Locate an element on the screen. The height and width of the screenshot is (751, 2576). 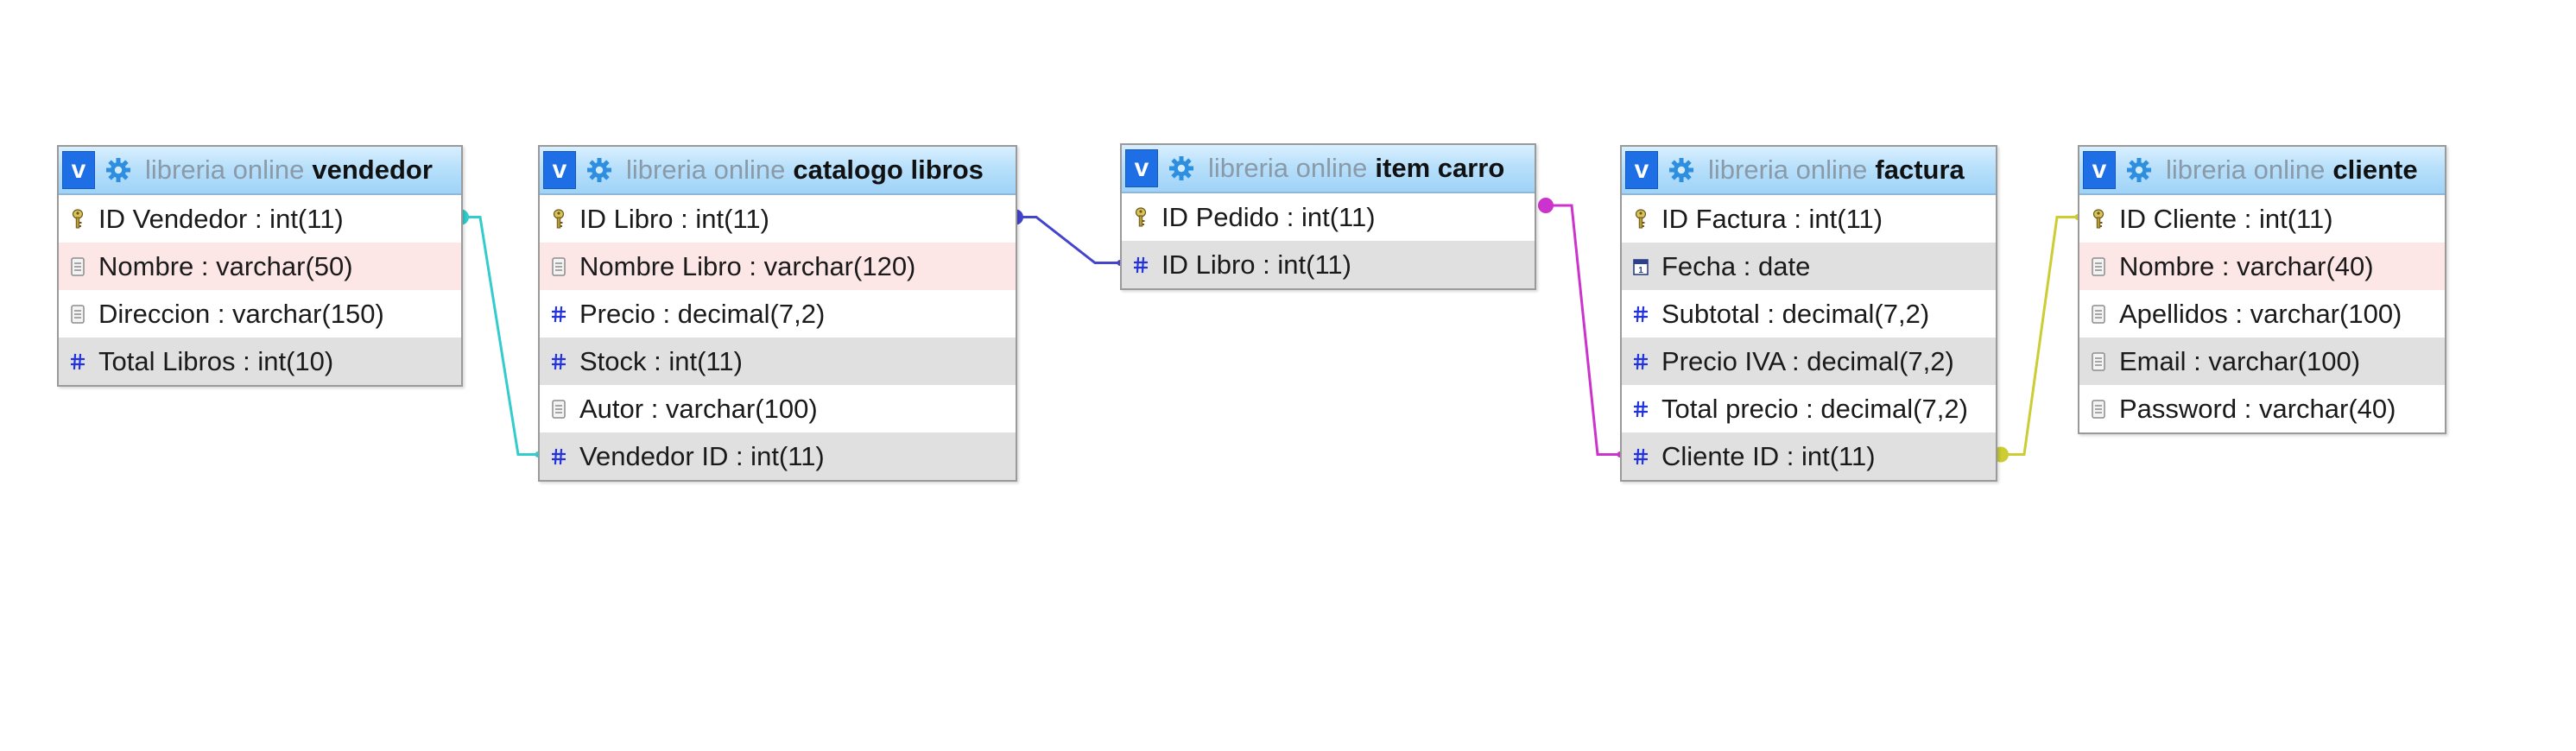
column-row: Precio IVA : decimal(7,2) is located at coordinates (1809, 362).